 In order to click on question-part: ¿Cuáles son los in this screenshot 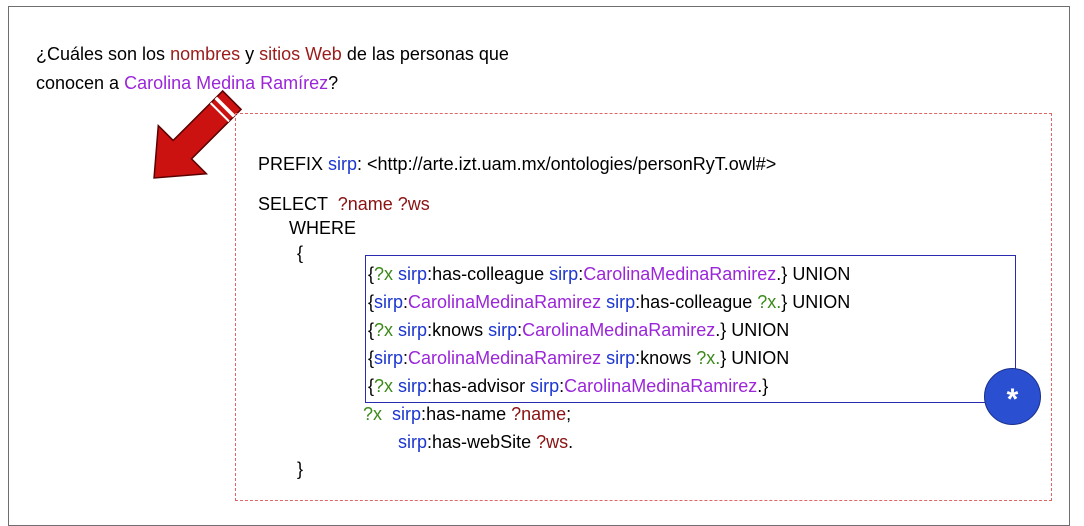, I will do `click(103, 54)`.